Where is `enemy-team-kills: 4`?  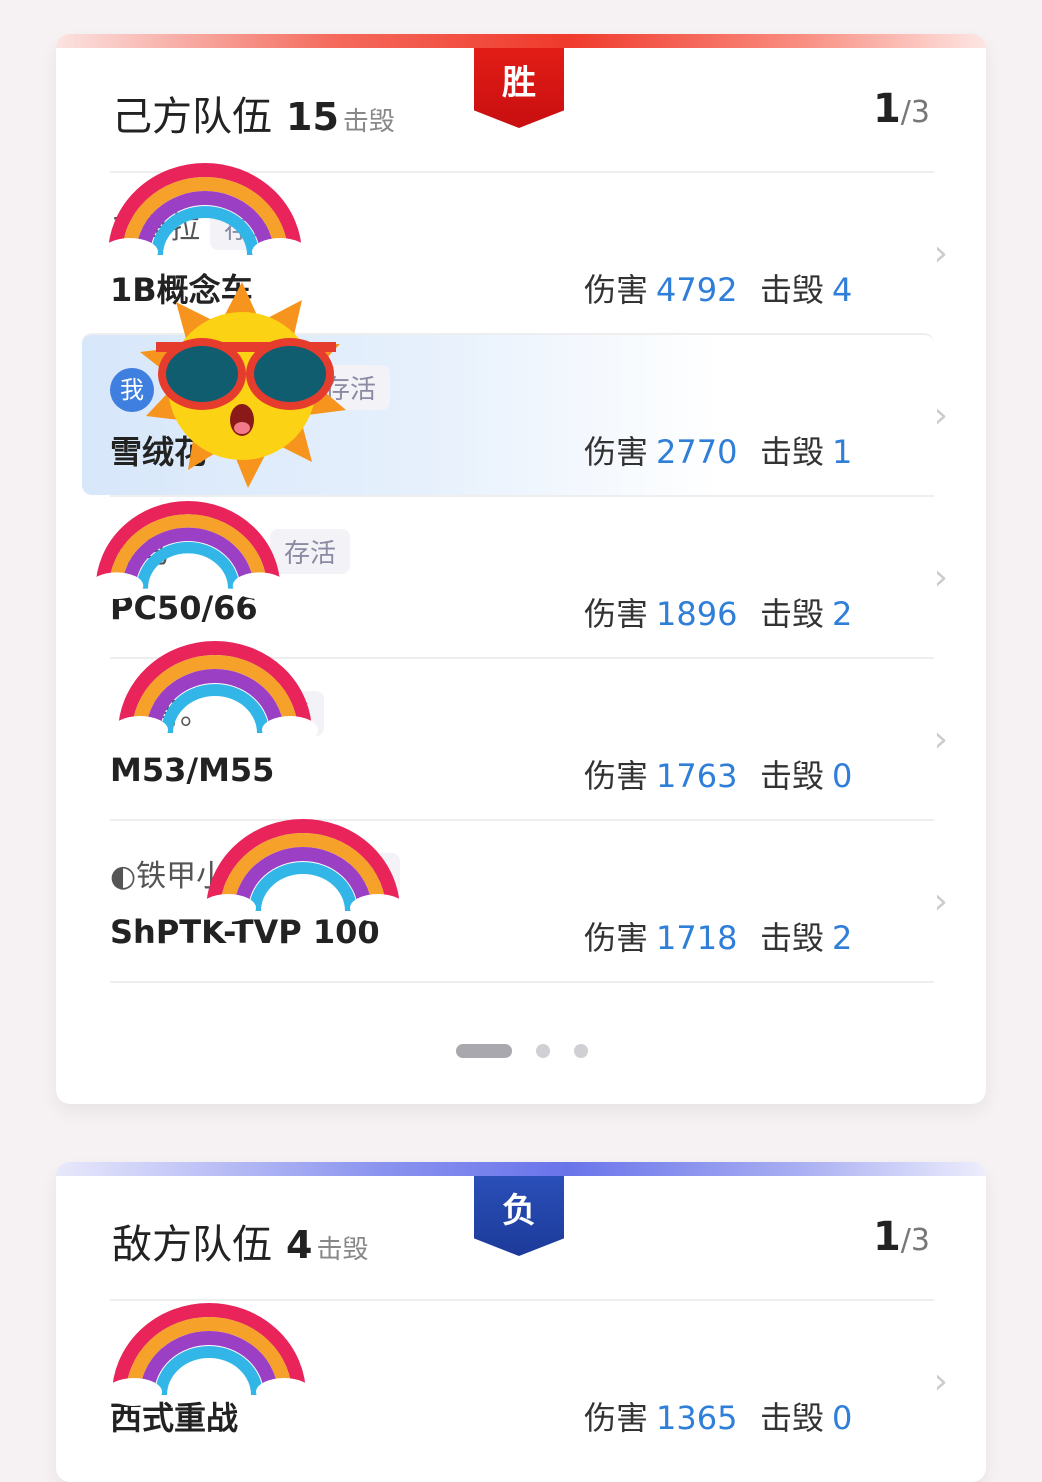 enemy-team-kills: 4 is located at coordinates (299, 1245).